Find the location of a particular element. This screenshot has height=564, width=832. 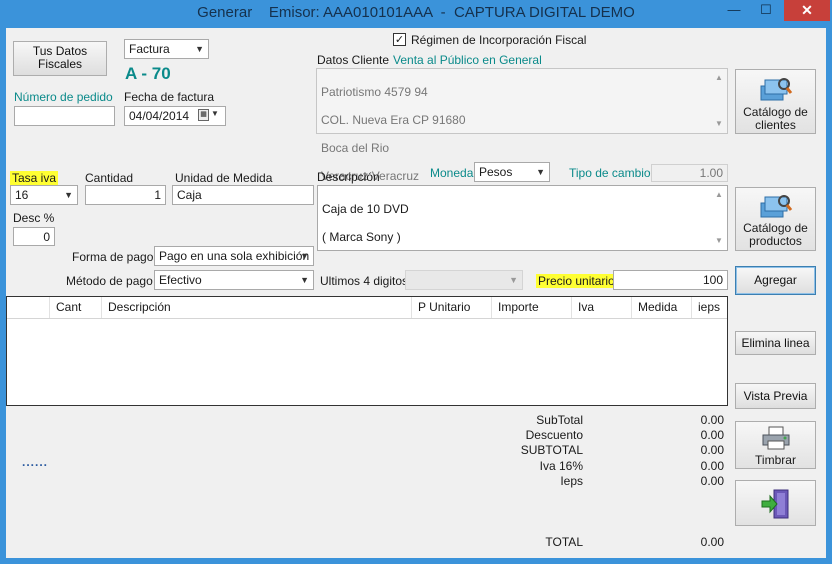

forma-pago-value: Pago en una sola exhibición is located at coordinates (234, 256).